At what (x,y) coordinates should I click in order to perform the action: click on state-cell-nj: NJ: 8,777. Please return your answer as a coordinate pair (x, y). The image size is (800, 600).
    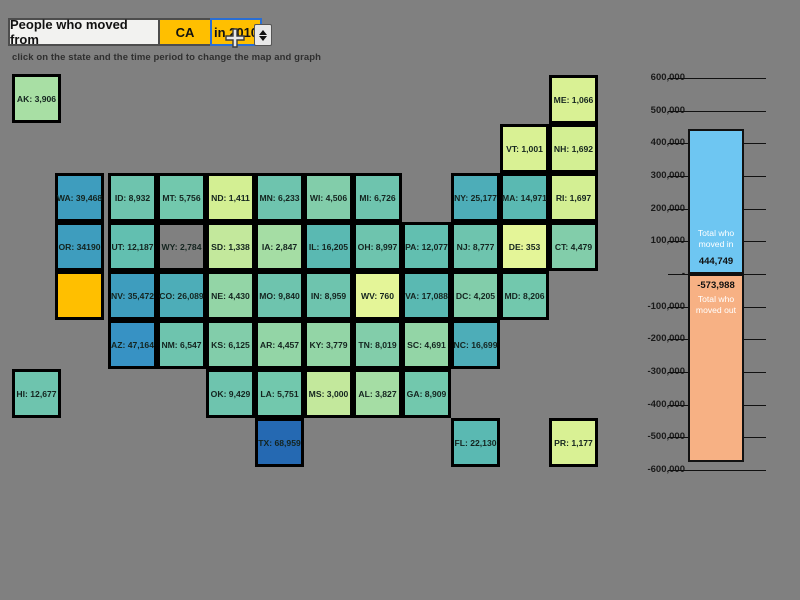
    Looking at the image, I should click on (475, 246).